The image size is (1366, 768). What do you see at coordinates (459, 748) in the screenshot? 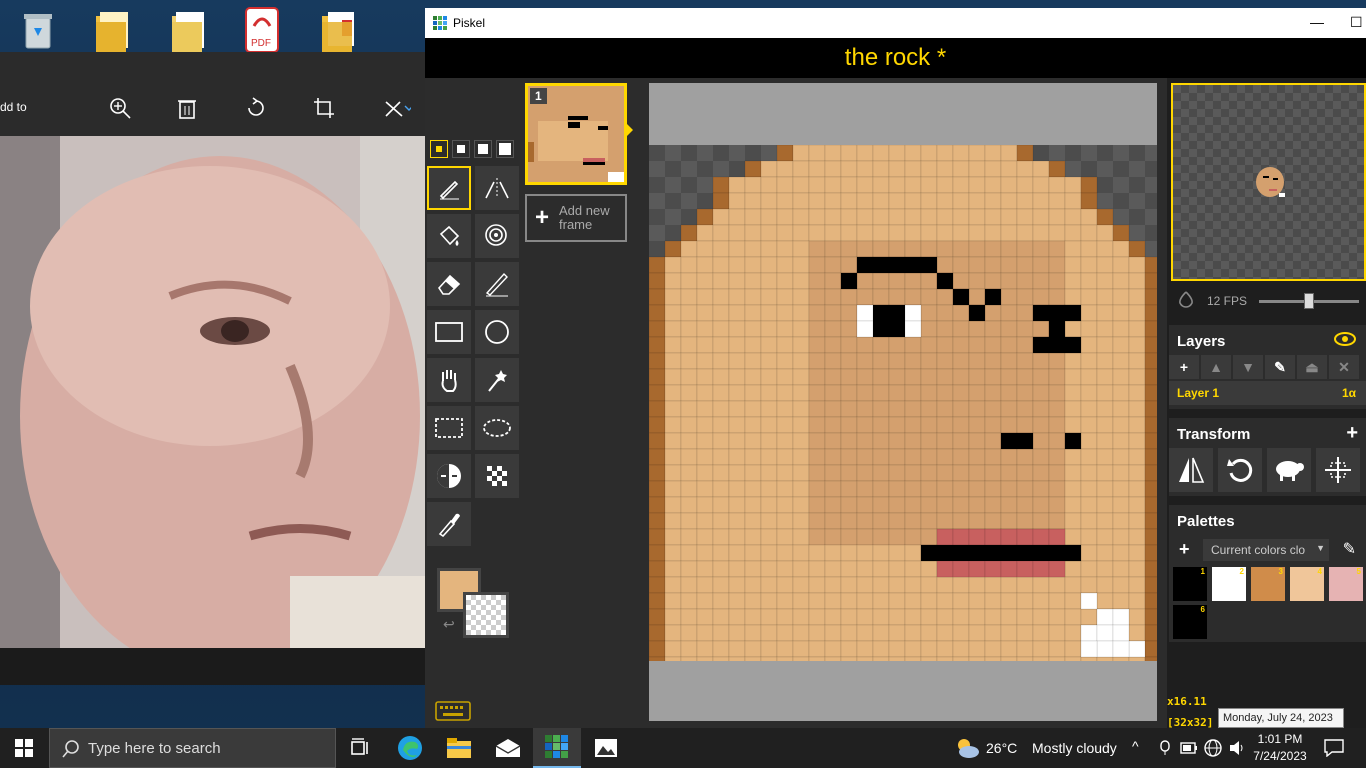
I see `file-explorer-icon` at bounding box center [459, 748].